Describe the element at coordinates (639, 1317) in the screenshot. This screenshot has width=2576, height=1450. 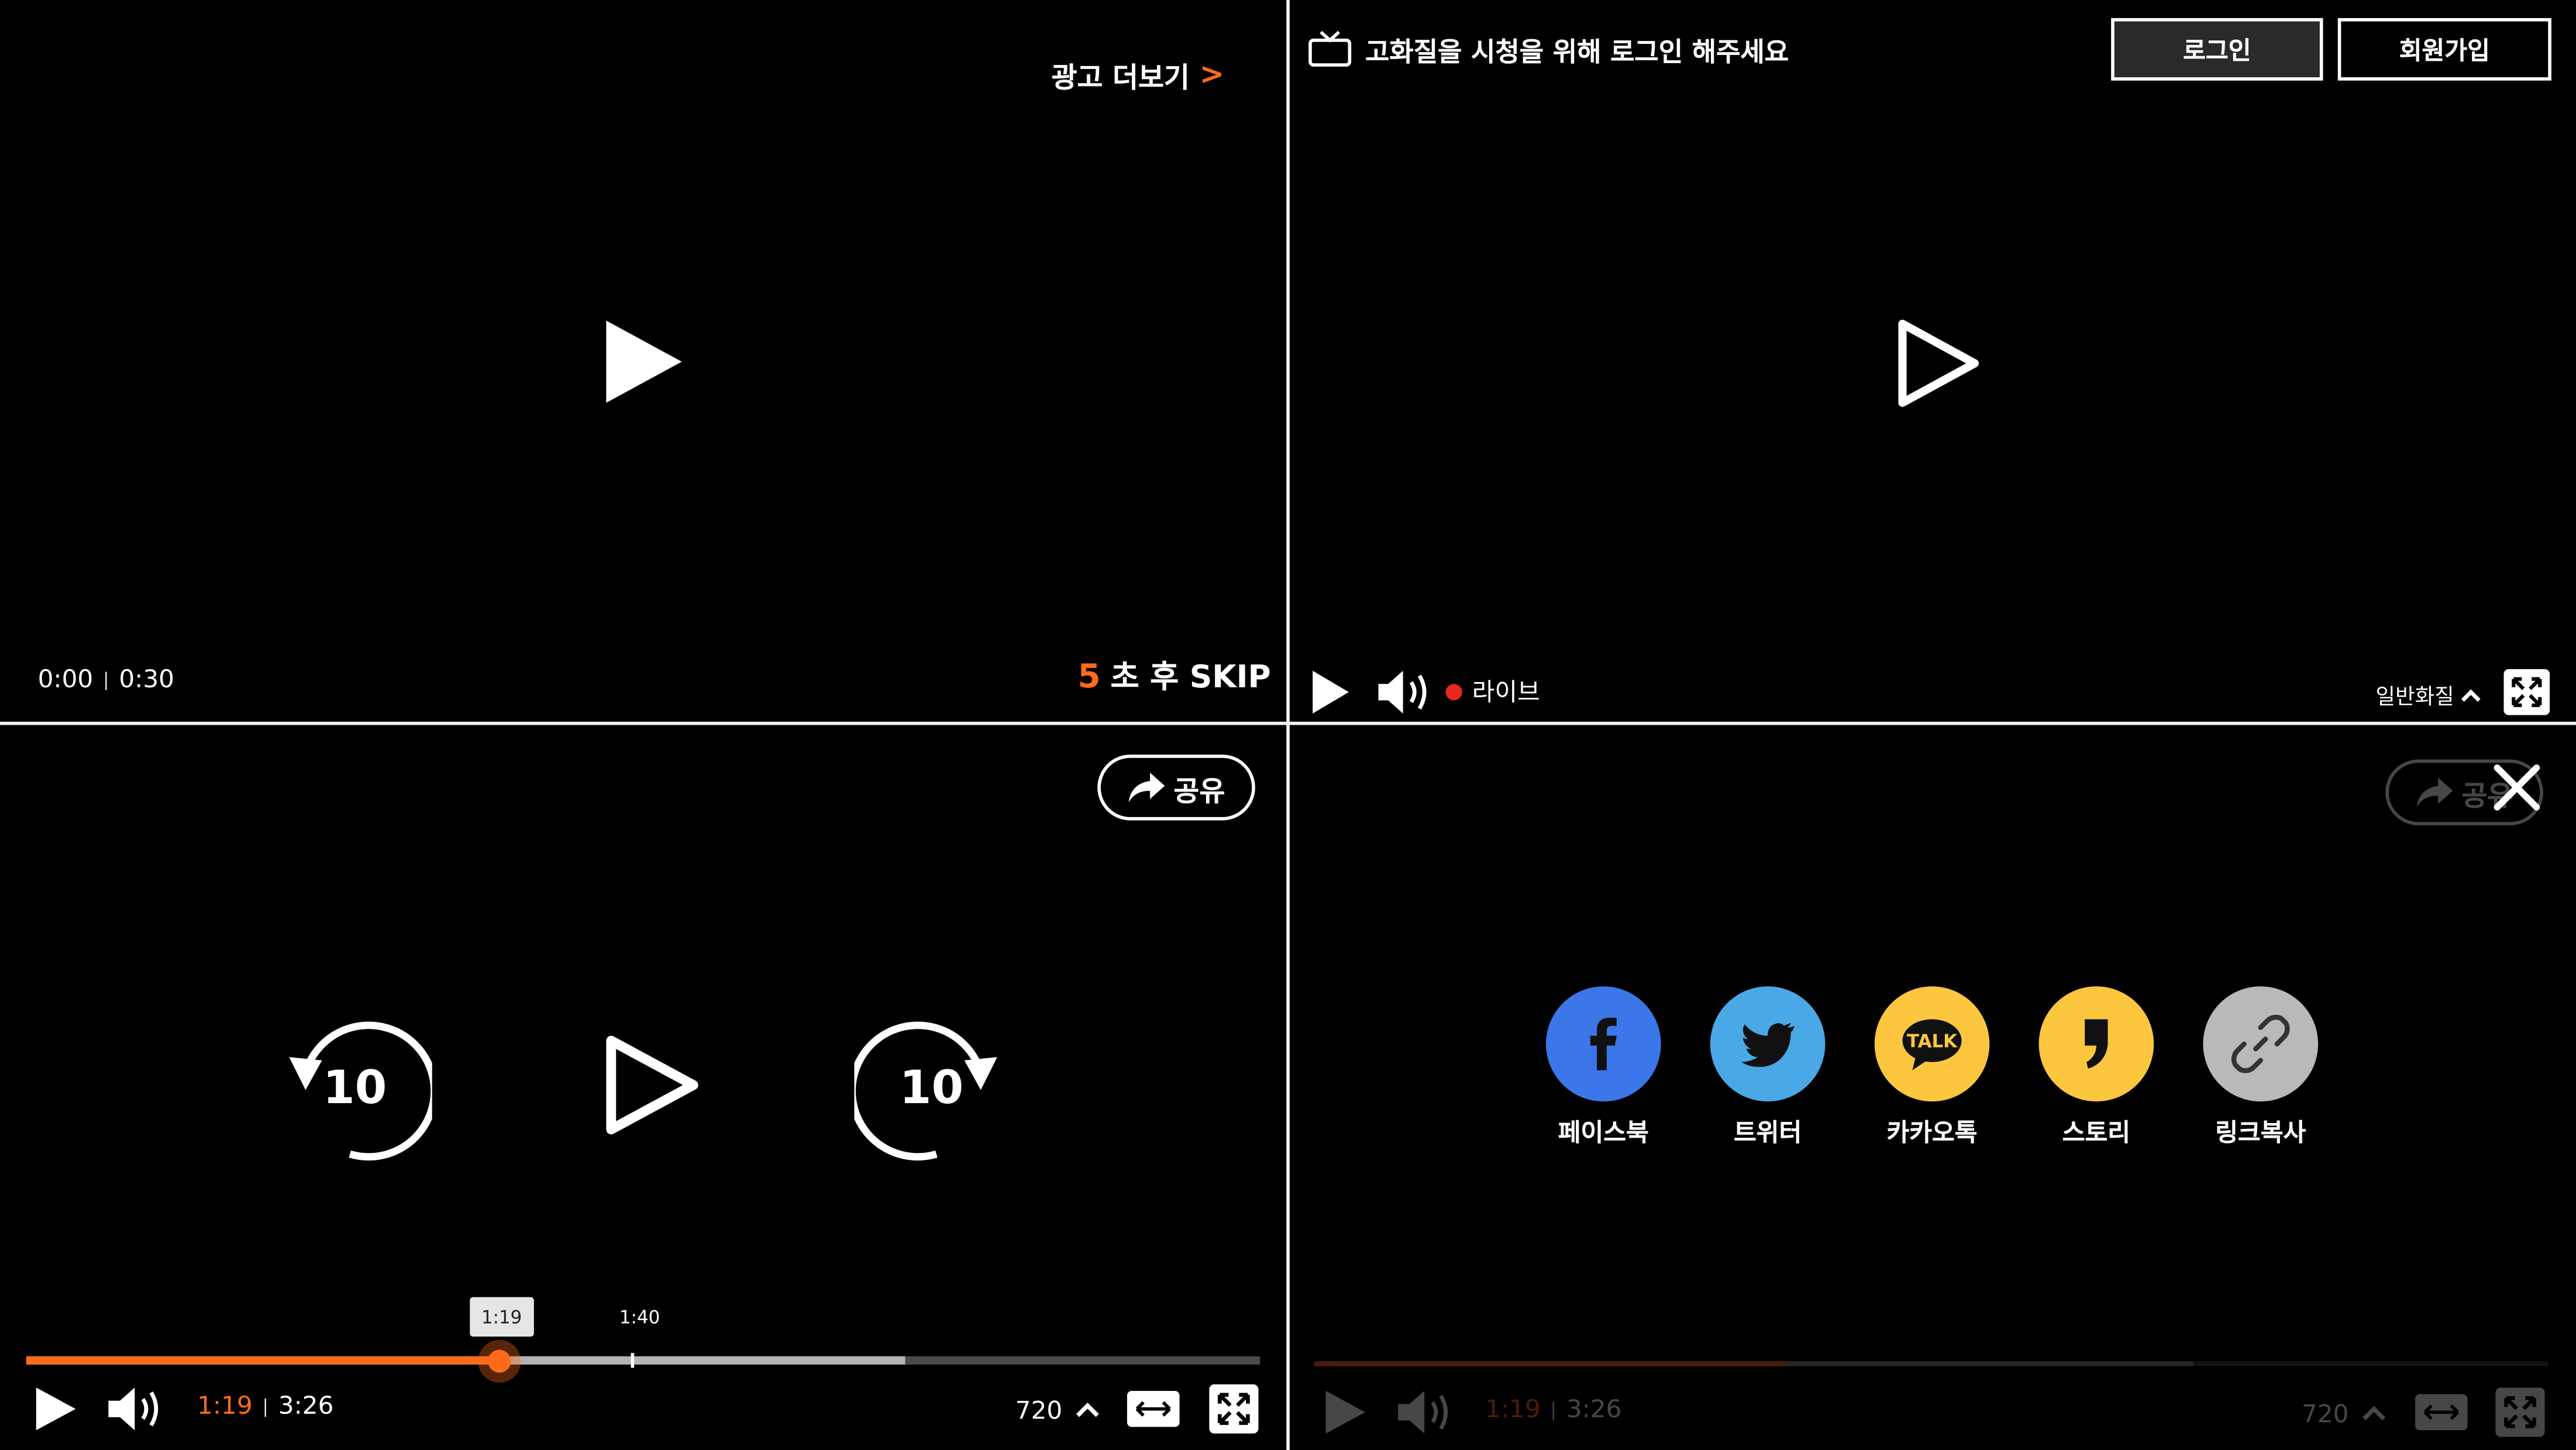
I see `hover-time-tooltip: 1:40` at that location.